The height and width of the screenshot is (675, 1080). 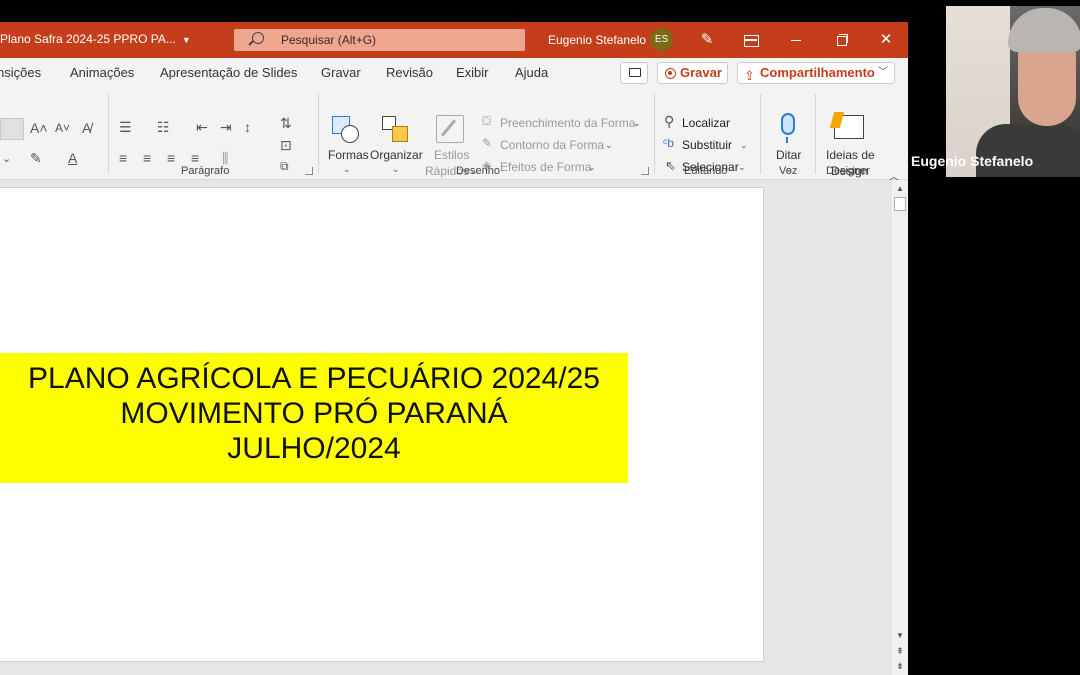 I want to click on title-line-1: PLANO AGRÍCOLA E PECUÁRIO 2024/25, so click(x=314, y=378).